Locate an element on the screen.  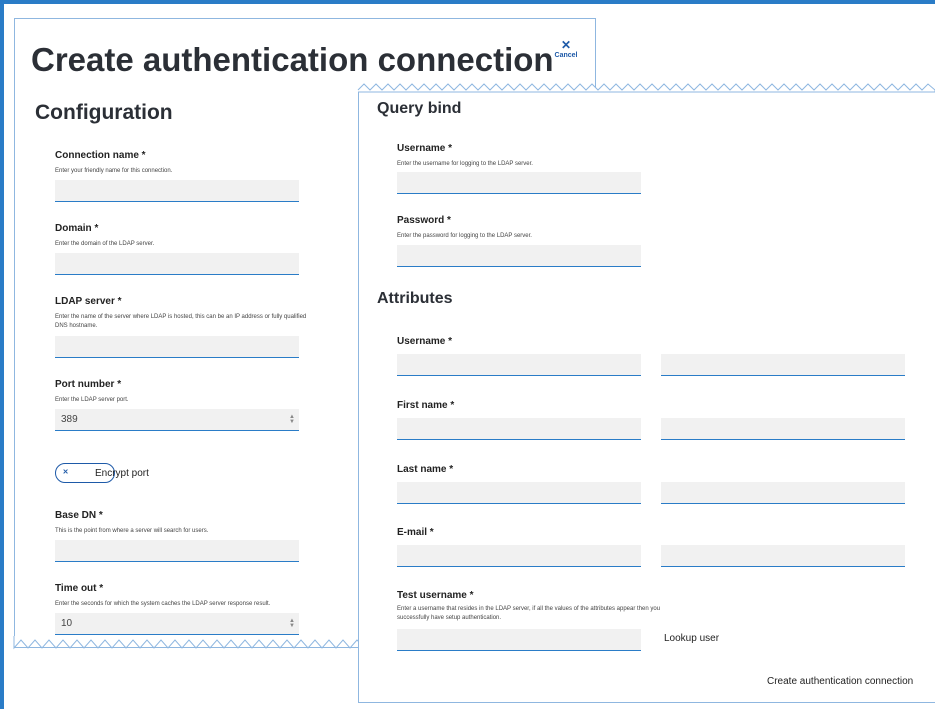
ldap-server-label: LDAP server * is located at coordinates (88, 301).